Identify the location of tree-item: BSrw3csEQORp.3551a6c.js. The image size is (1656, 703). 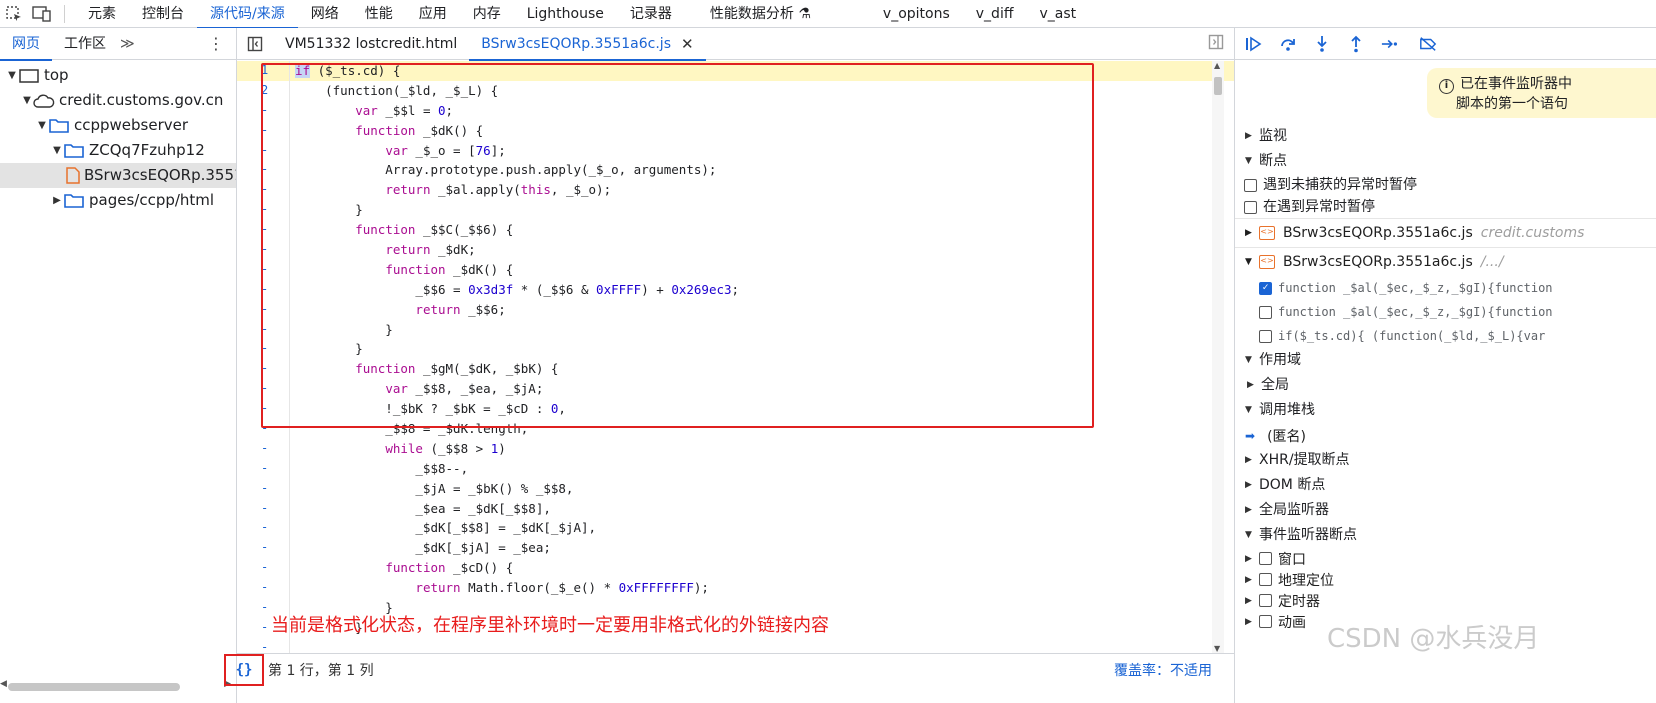
(118, 175).